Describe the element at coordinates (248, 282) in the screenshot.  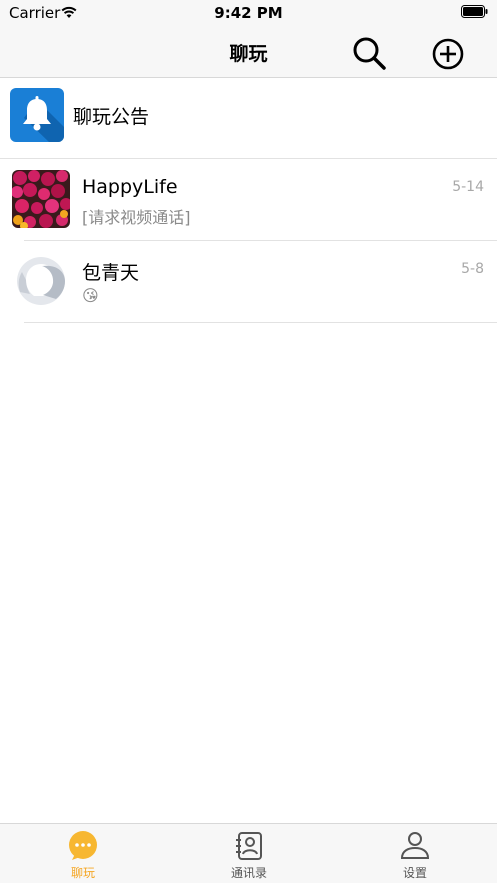
I see `chat-row: 包青天 😘 5-8` at that location.